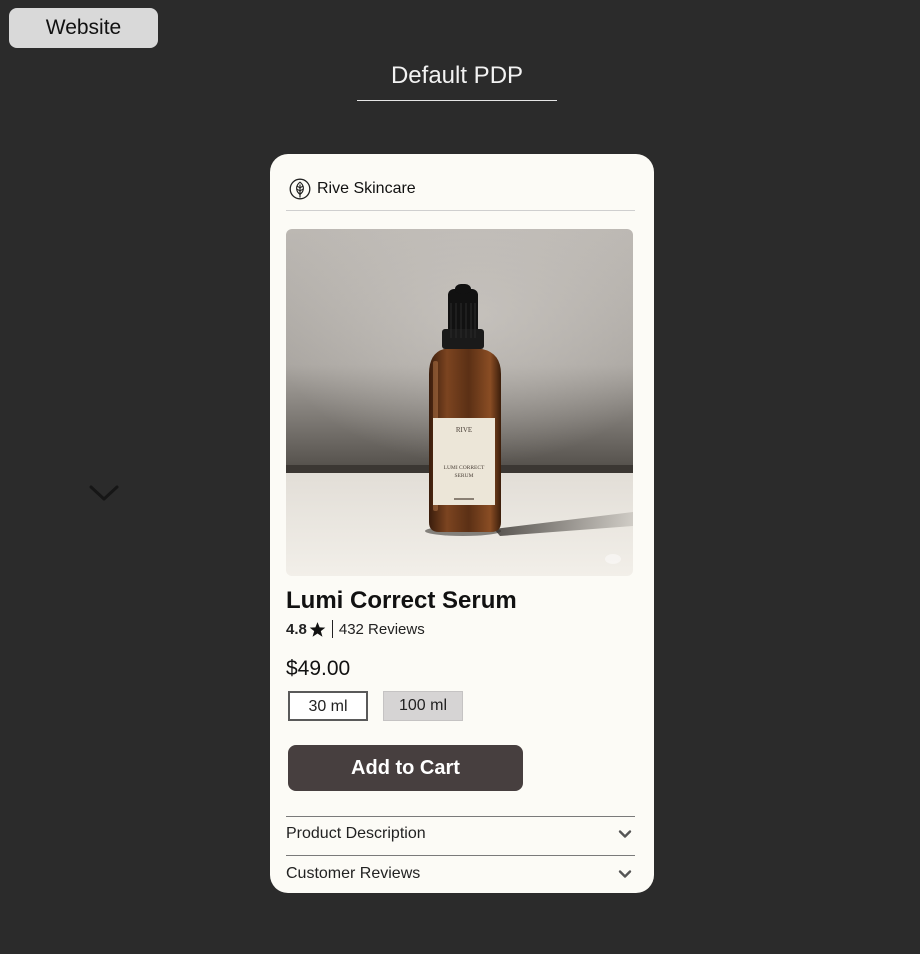 Image resolution: width=920 pixels, height=954 pixels. I want to click on header-divider, so click(460, 210).